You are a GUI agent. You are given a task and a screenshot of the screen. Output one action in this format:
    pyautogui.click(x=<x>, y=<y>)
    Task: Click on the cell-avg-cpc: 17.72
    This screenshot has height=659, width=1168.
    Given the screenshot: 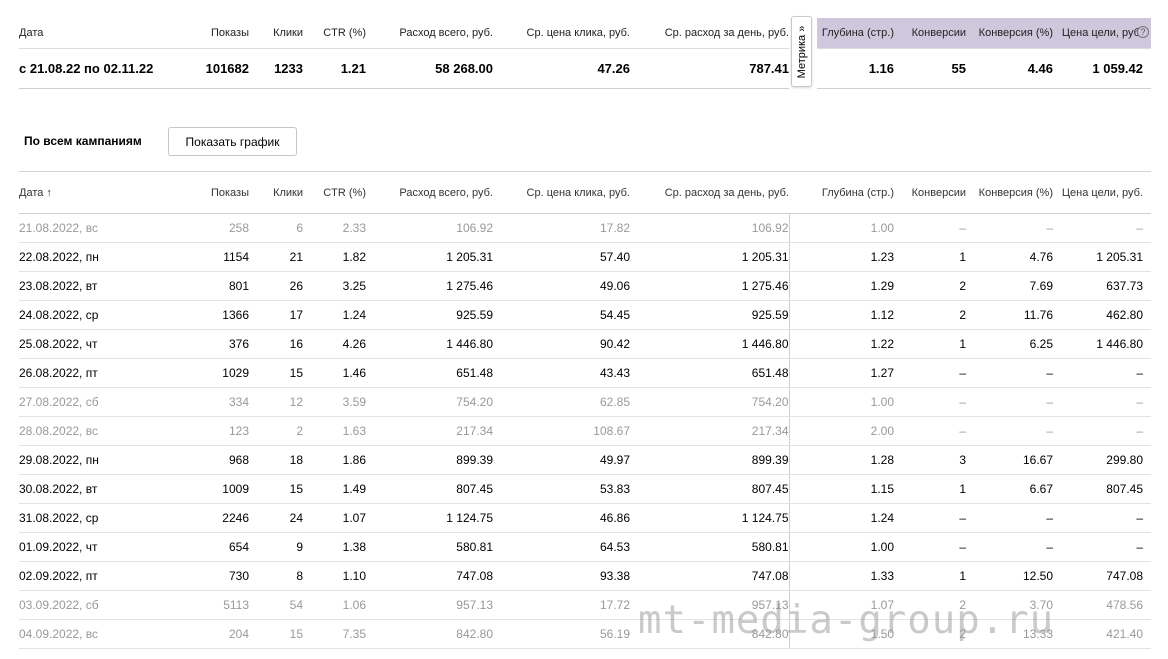 What is the action you would take?
    pyautogui.click(x=561, y=605)
    